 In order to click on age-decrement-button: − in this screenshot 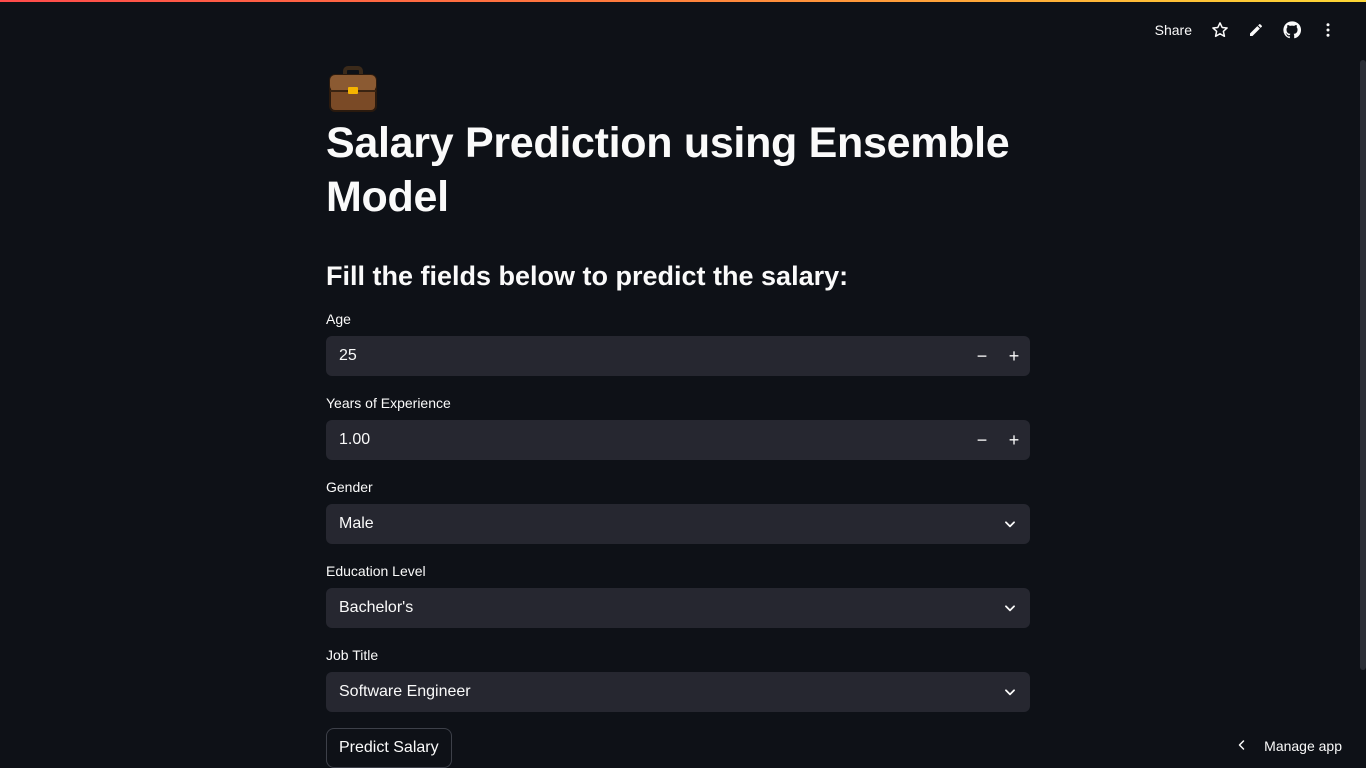, I will do `click(982, 356)`.